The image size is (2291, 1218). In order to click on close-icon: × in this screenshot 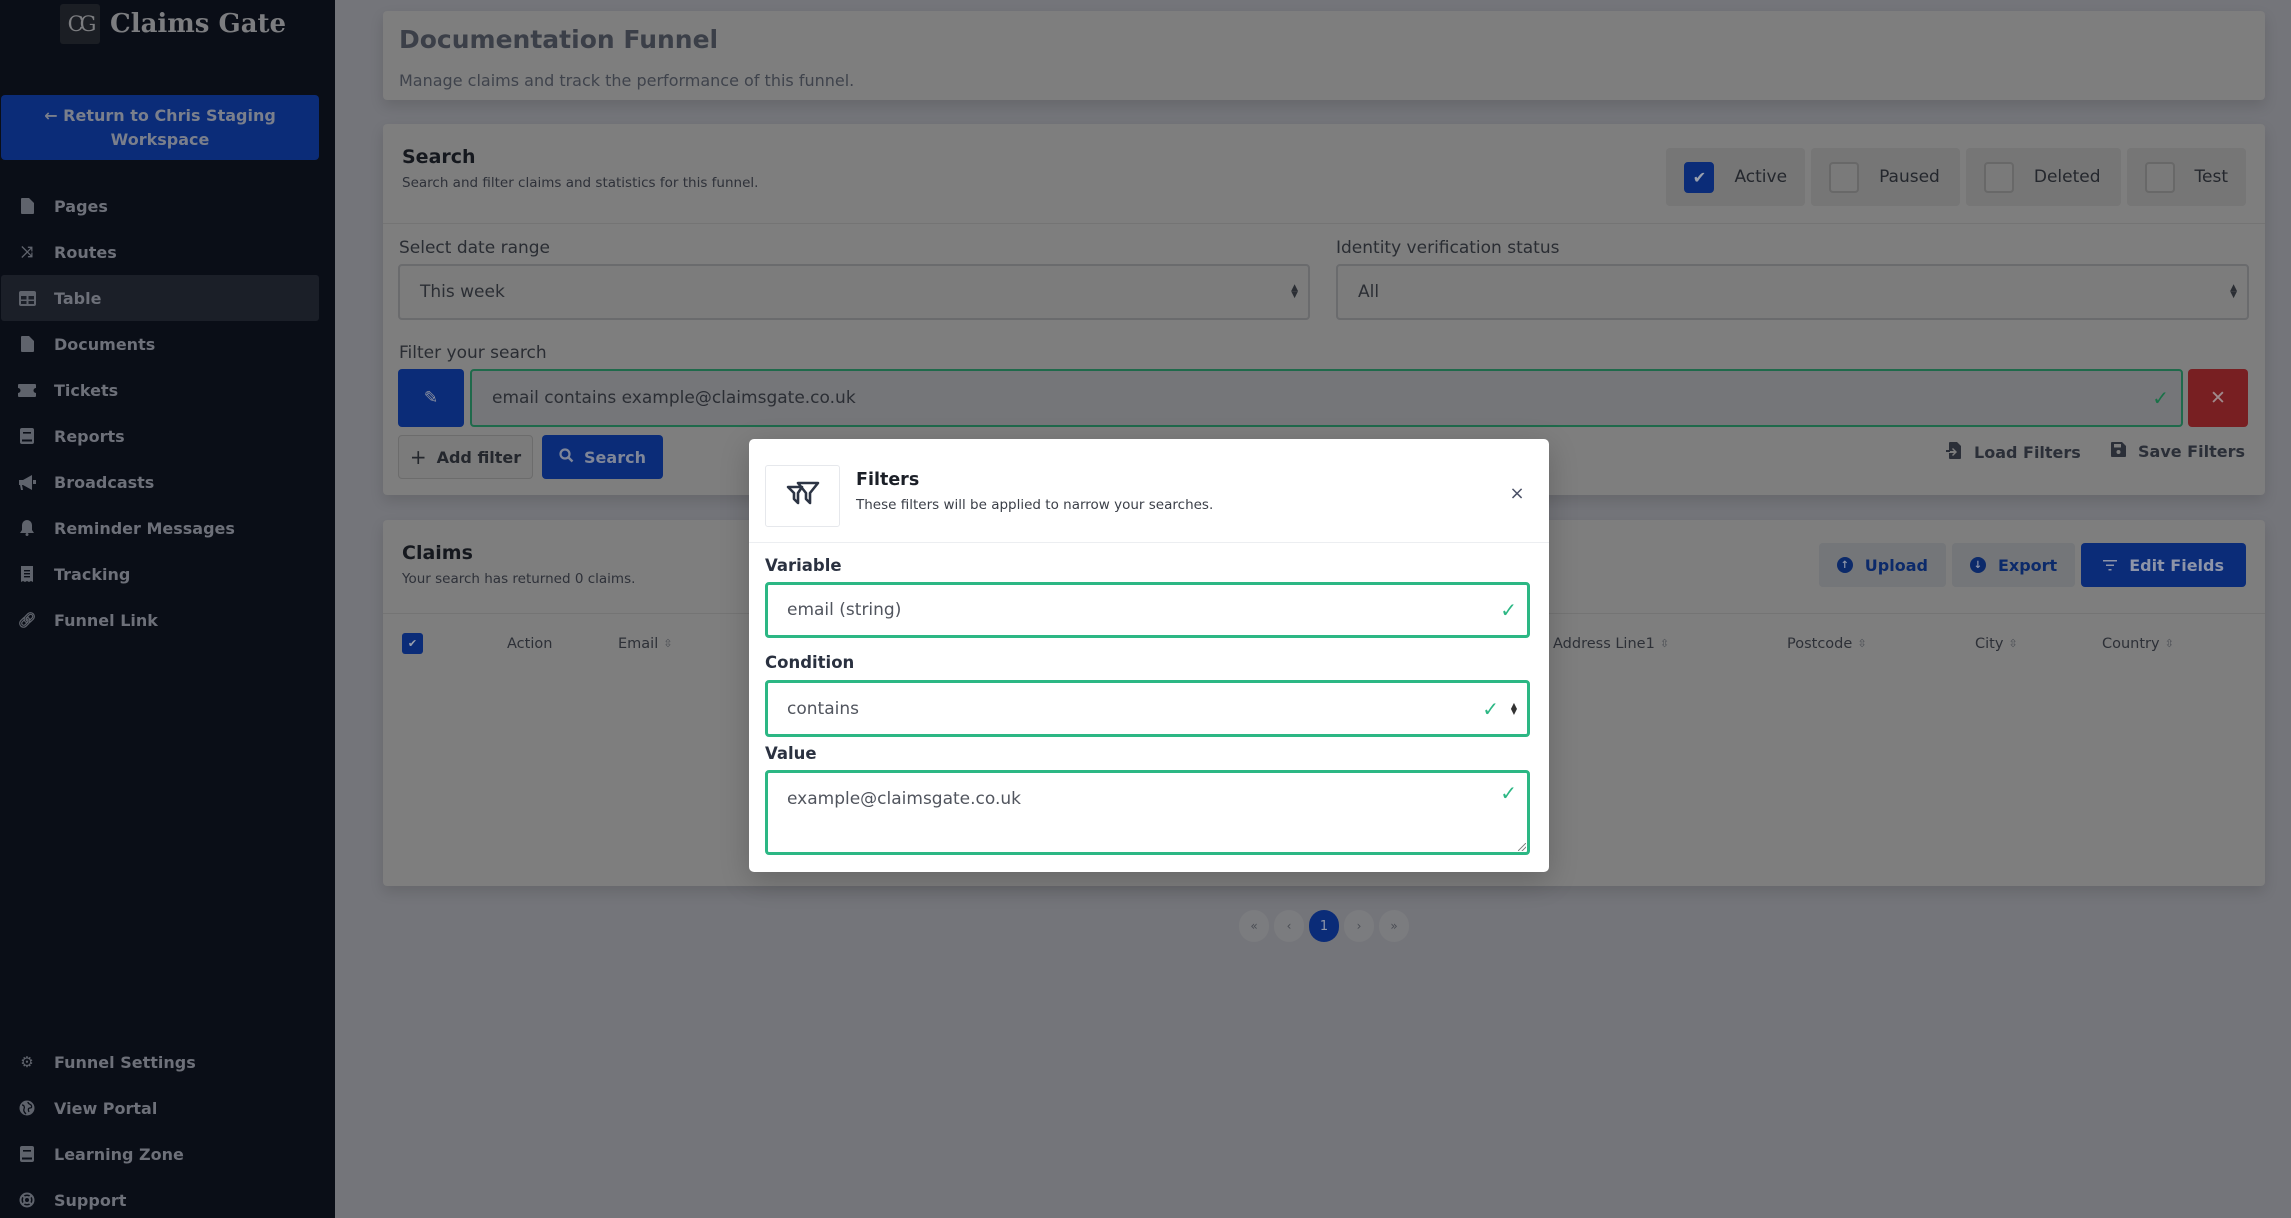, I will do `click(1517, 493)`.